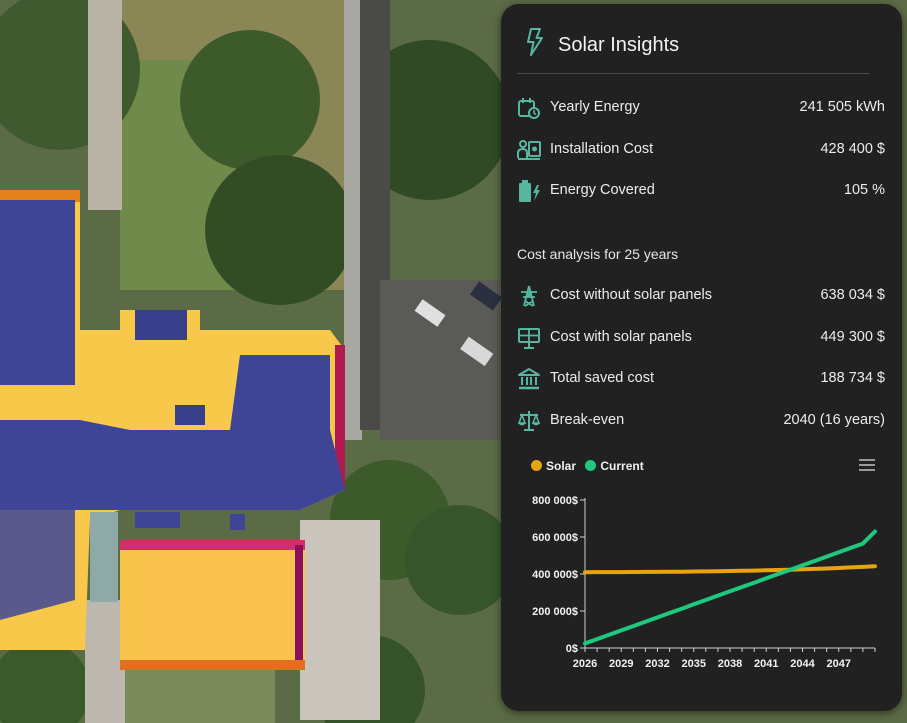 The width and height of the screenshot is (907, 723). Describe the element at coordinates (657, 664) in the screenshot. I see `x-tick-label: 2032` at that location.